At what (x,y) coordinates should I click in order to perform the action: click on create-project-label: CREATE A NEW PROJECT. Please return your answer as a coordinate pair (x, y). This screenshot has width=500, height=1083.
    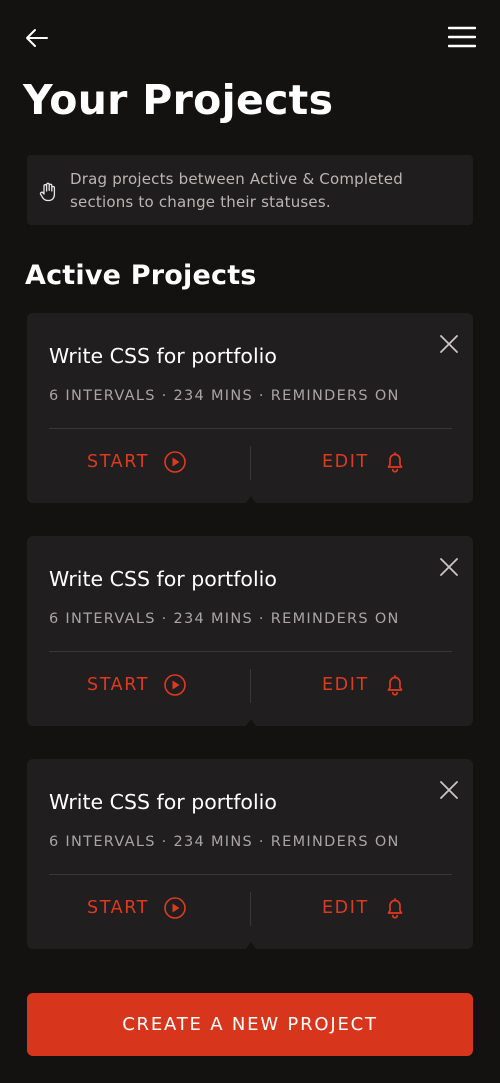
    Looking at the image, I should click on (250, 1024).